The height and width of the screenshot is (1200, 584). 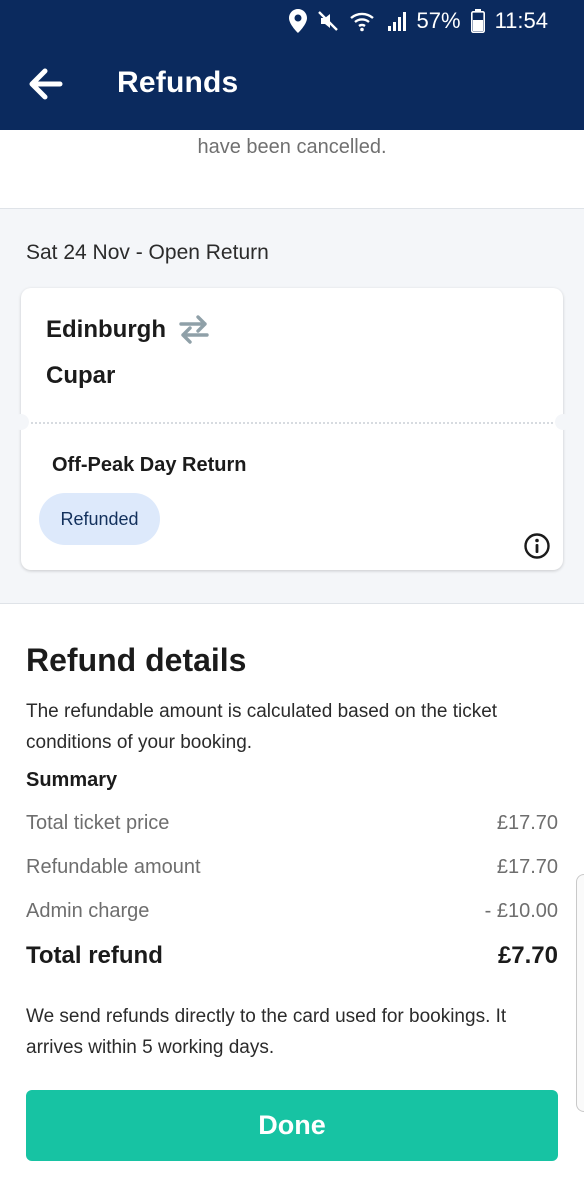 What do you see at coordinates (21, 422) in the screenshot?
I see `ticket-notch-left` at bounding box center [21, 422].